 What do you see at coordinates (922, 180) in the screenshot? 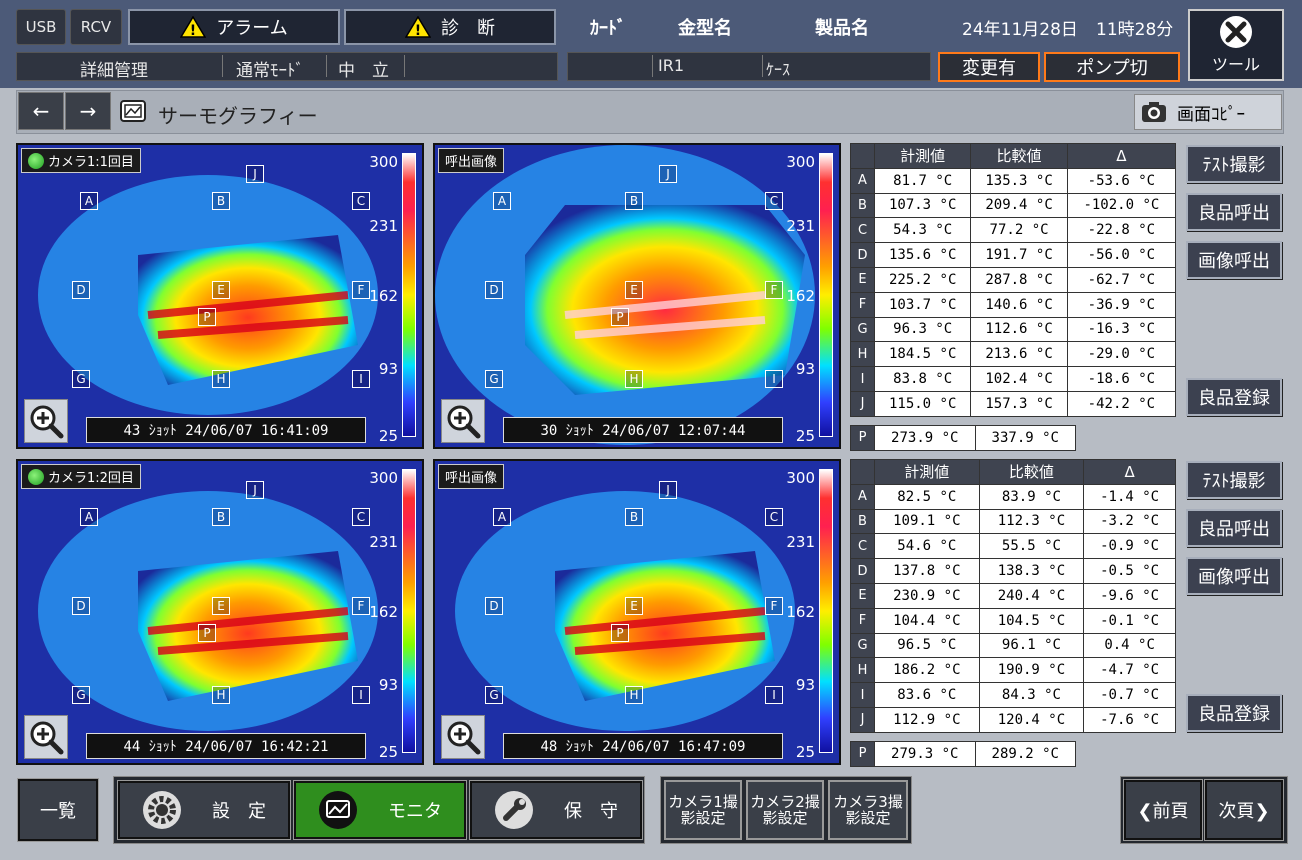
I see `table-cell: 81.7 °C` at bounding box center [922, 180].